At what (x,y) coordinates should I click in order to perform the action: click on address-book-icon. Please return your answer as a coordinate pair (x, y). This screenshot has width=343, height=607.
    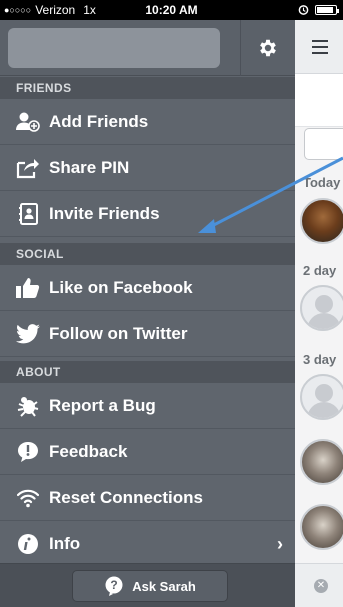
    Looking at the image, I should click on (28, 214).